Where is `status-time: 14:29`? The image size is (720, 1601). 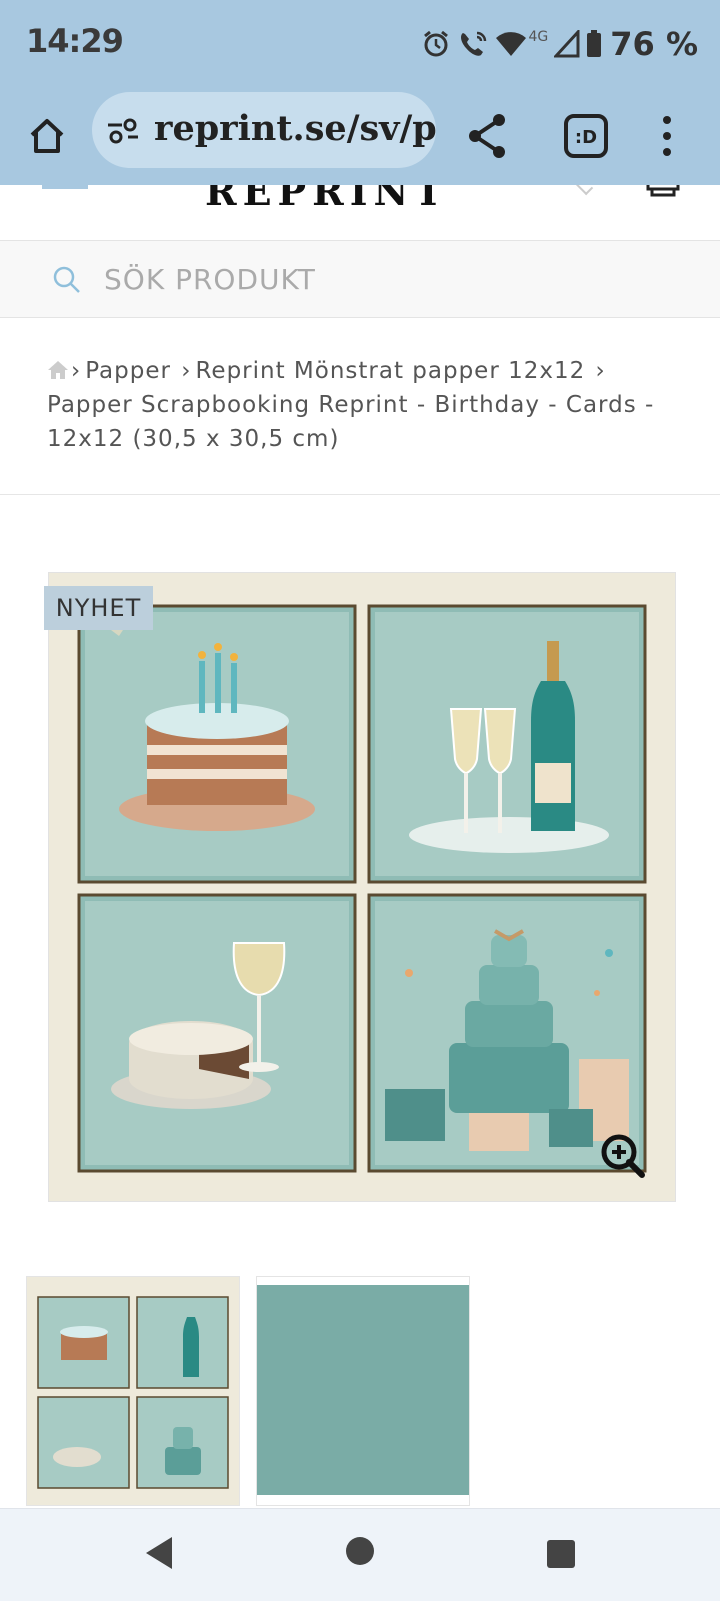 status-time: 14:29 is located at coordinates (75, 41).